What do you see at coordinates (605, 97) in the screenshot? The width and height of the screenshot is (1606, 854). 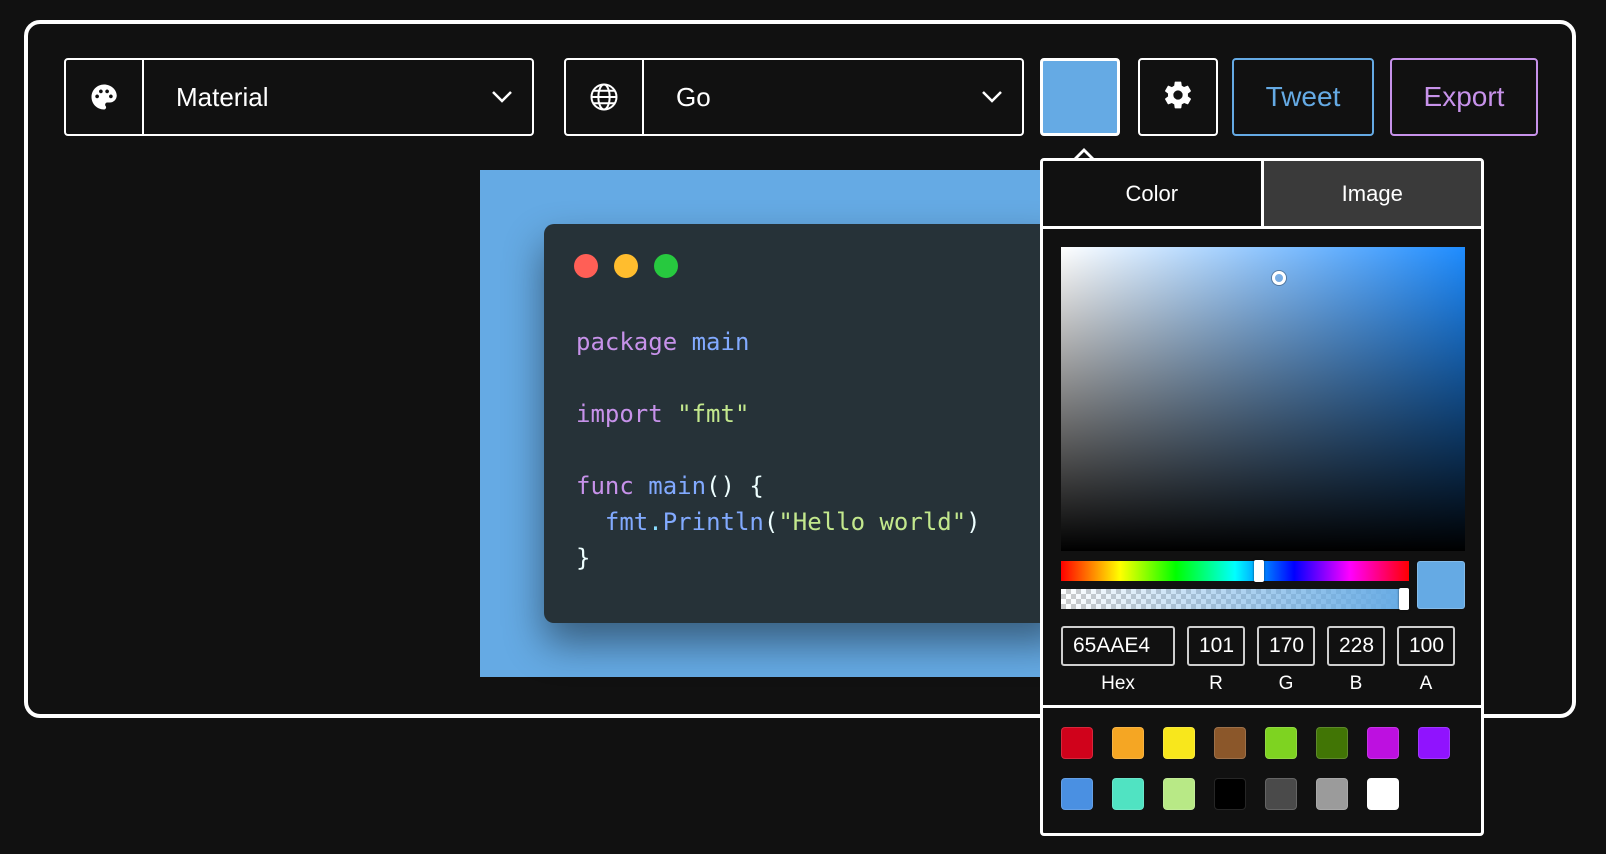 I see `globe-icon` at bounding box center [605, 97].